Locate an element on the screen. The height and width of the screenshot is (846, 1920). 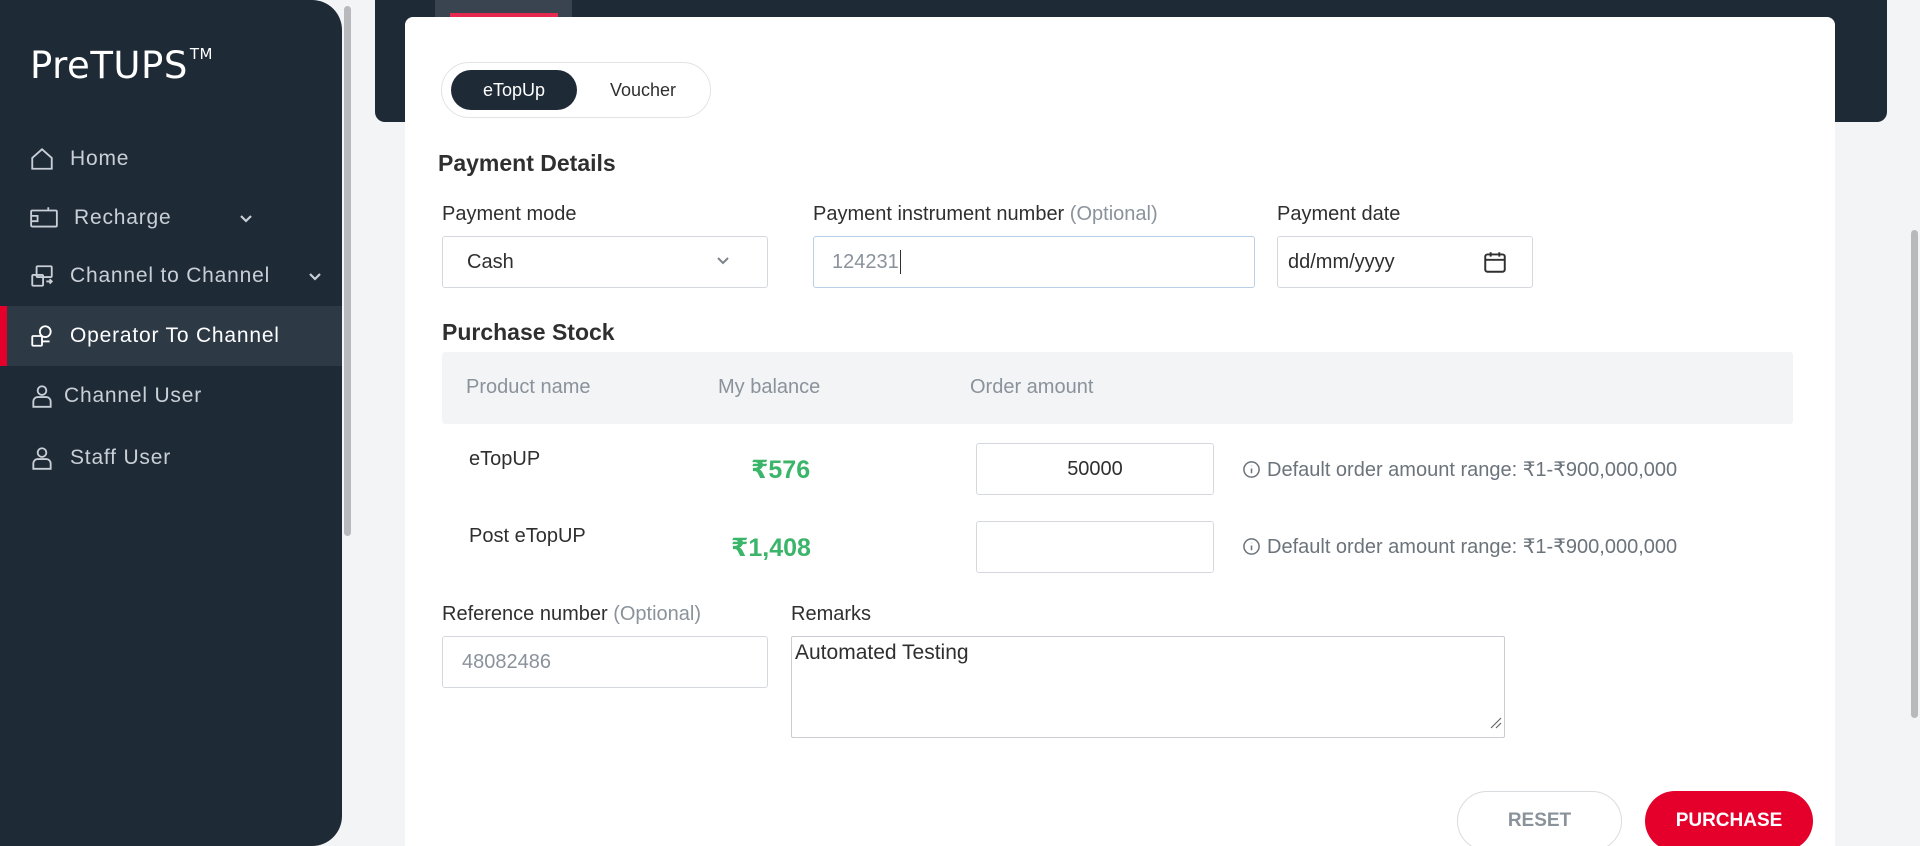
payment-mode-value: Cash is located at coordinates (490, 261).